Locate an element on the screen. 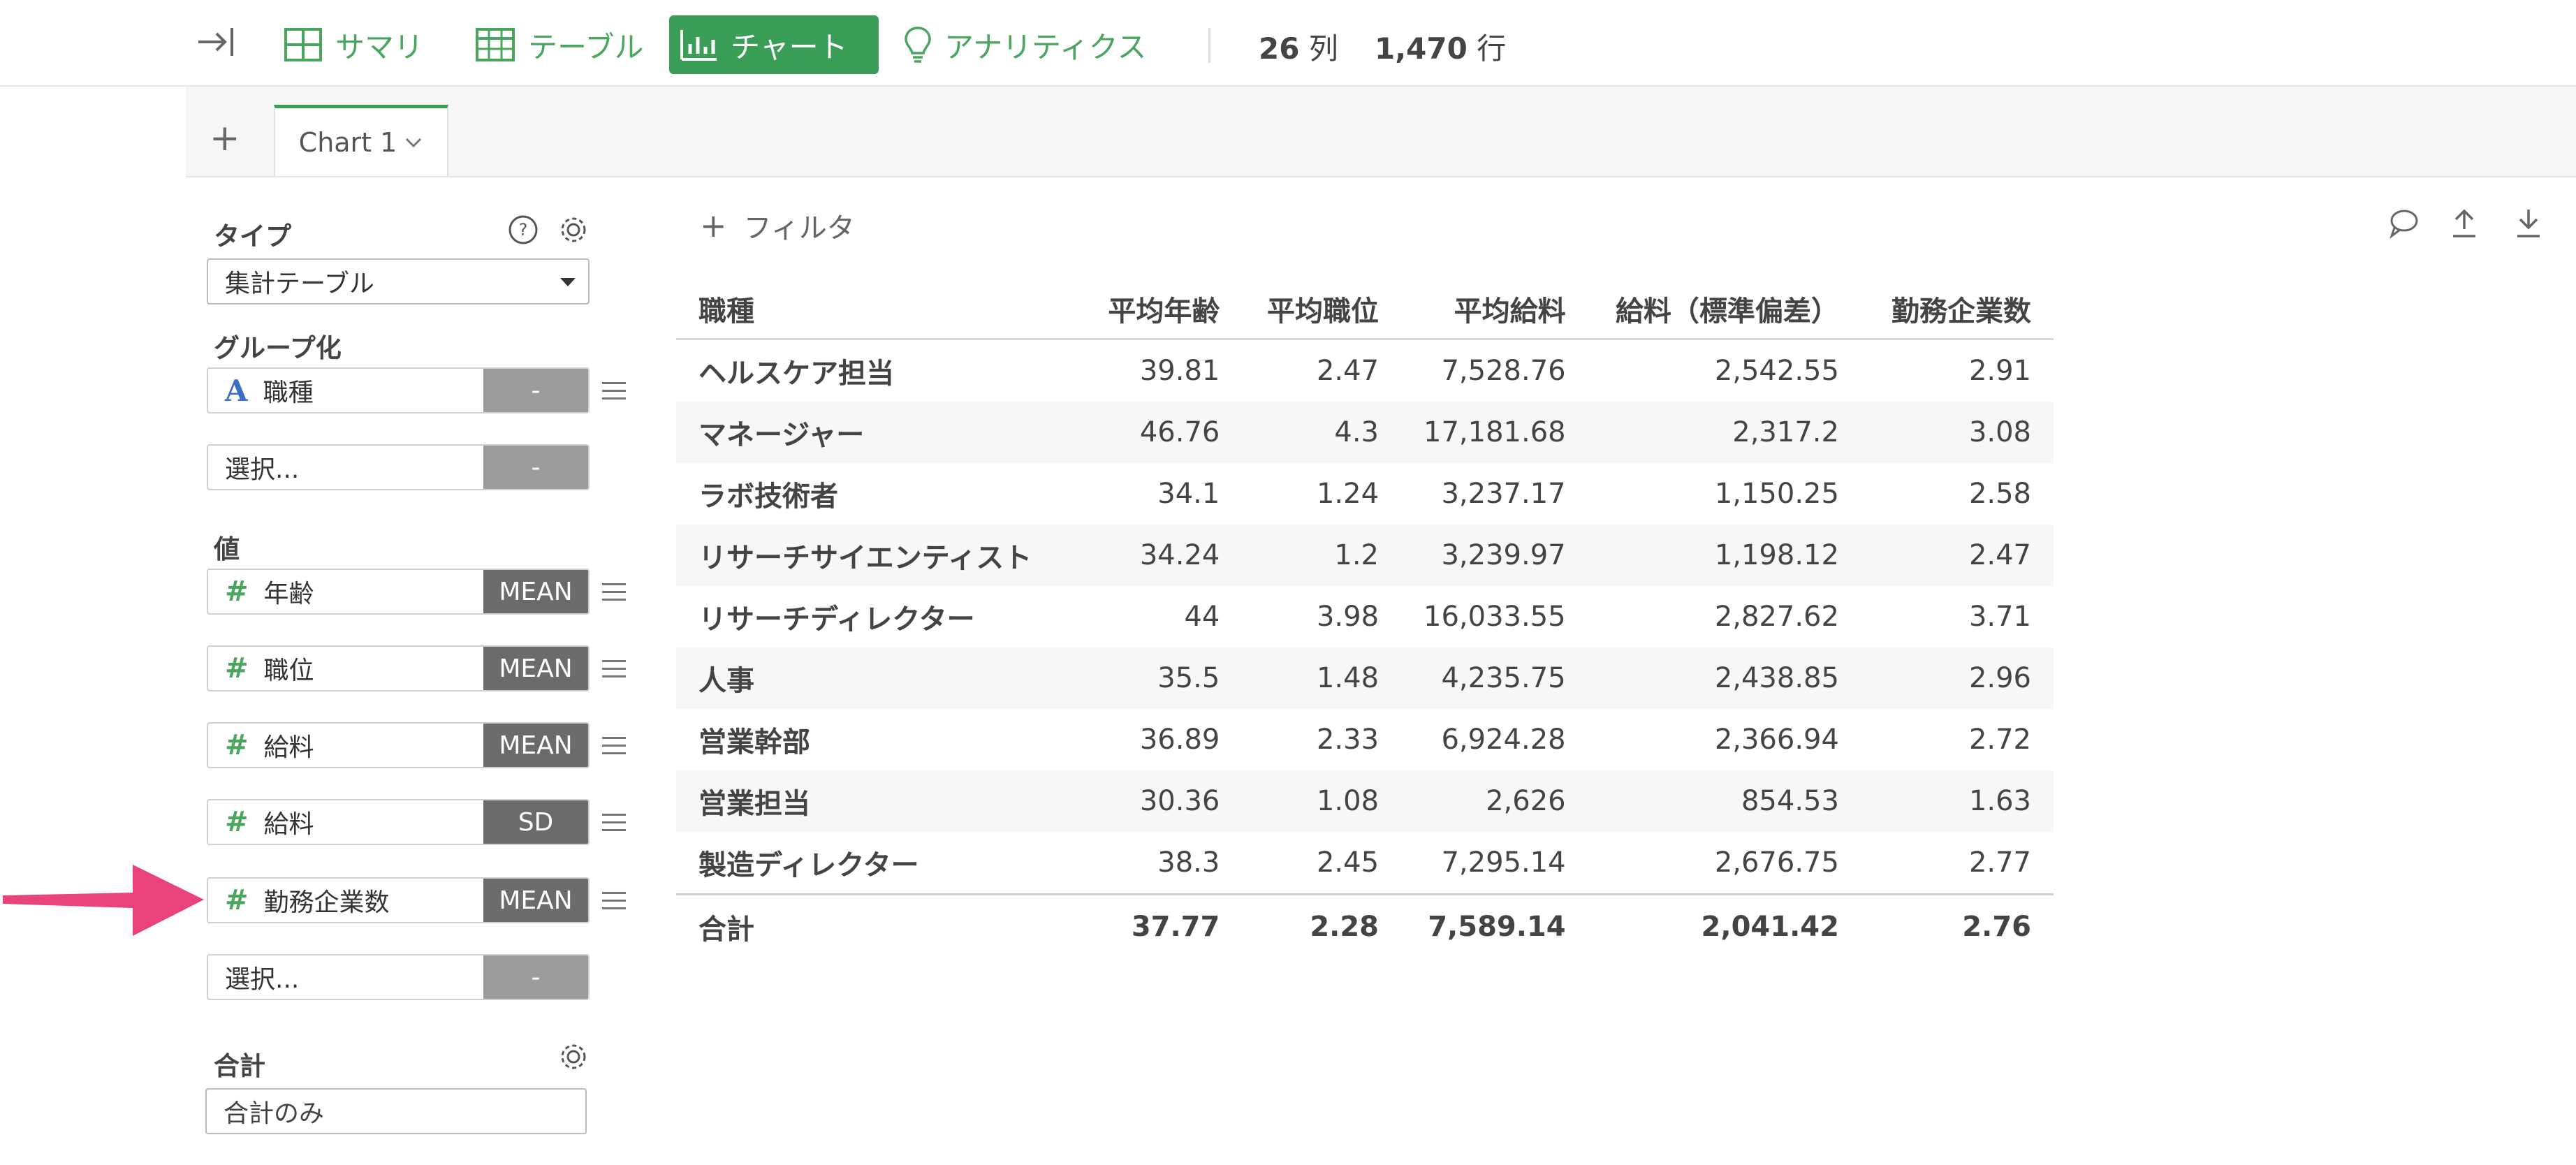 This screenshot has width=2576, height=1165. chart-tab-strip is located at coordinates (1381, 132).